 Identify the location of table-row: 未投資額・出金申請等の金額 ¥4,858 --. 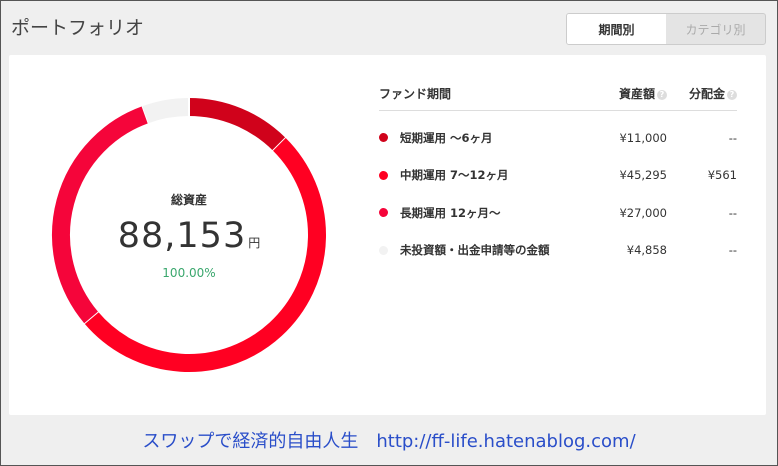
(558, 251).